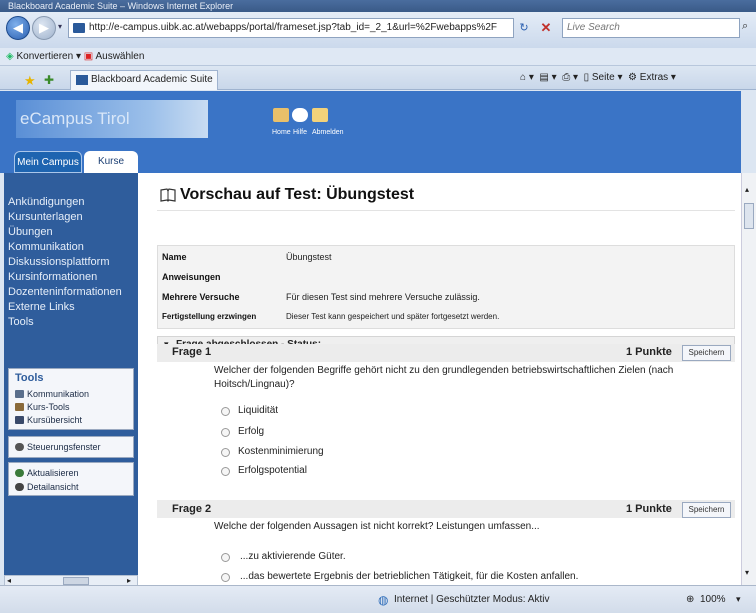  I want to click on q1-option-2-radio, so click(225, 432).